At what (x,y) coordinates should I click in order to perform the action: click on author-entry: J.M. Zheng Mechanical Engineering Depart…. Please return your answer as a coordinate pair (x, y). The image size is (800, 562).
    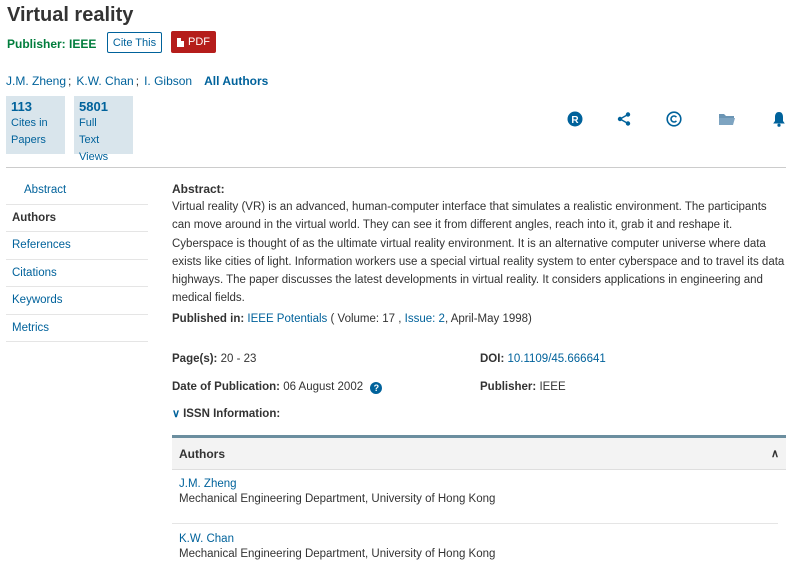
    Looking at the image, I should click on (475, 501).